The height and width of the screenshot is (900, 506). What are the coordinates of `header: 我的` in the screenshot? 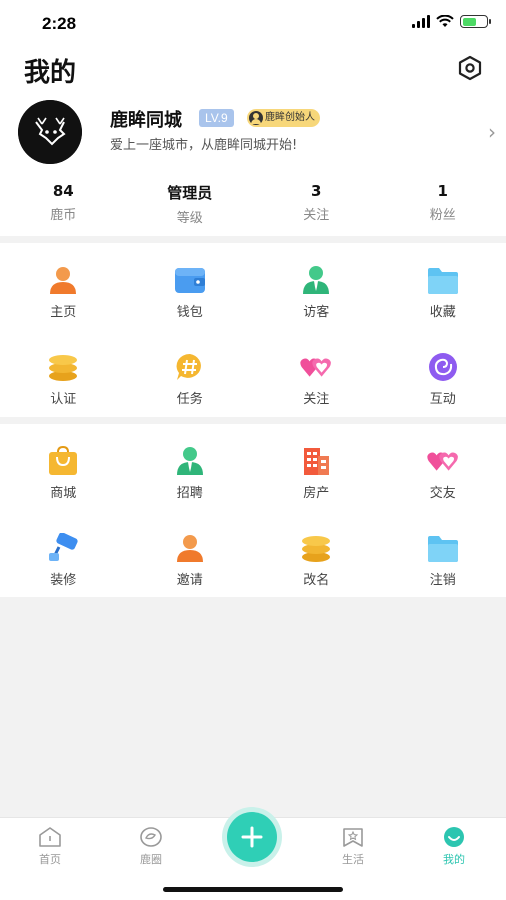 It's located at (253, 71).